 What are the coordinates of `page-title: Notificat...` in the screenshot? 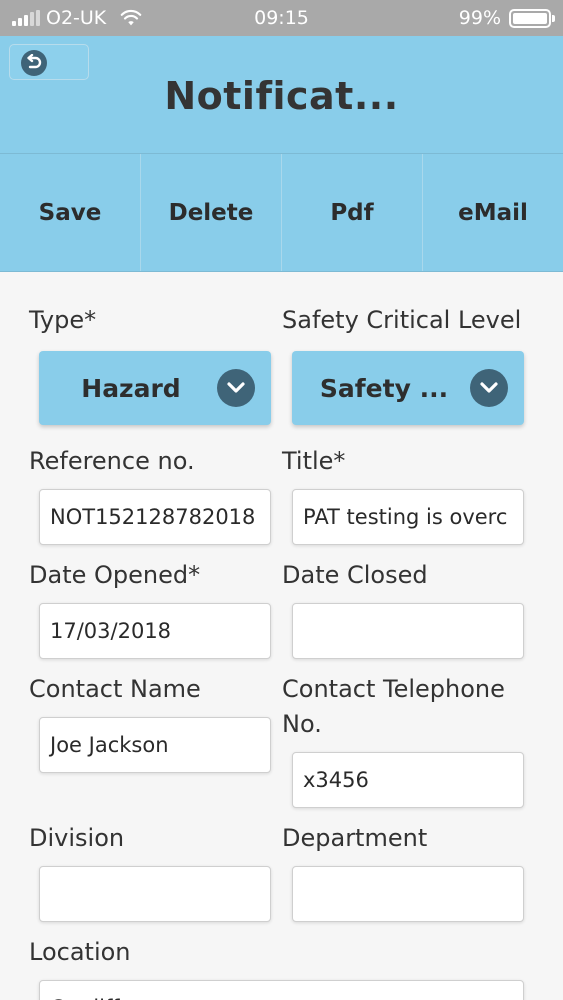 It's located at (281, 96).